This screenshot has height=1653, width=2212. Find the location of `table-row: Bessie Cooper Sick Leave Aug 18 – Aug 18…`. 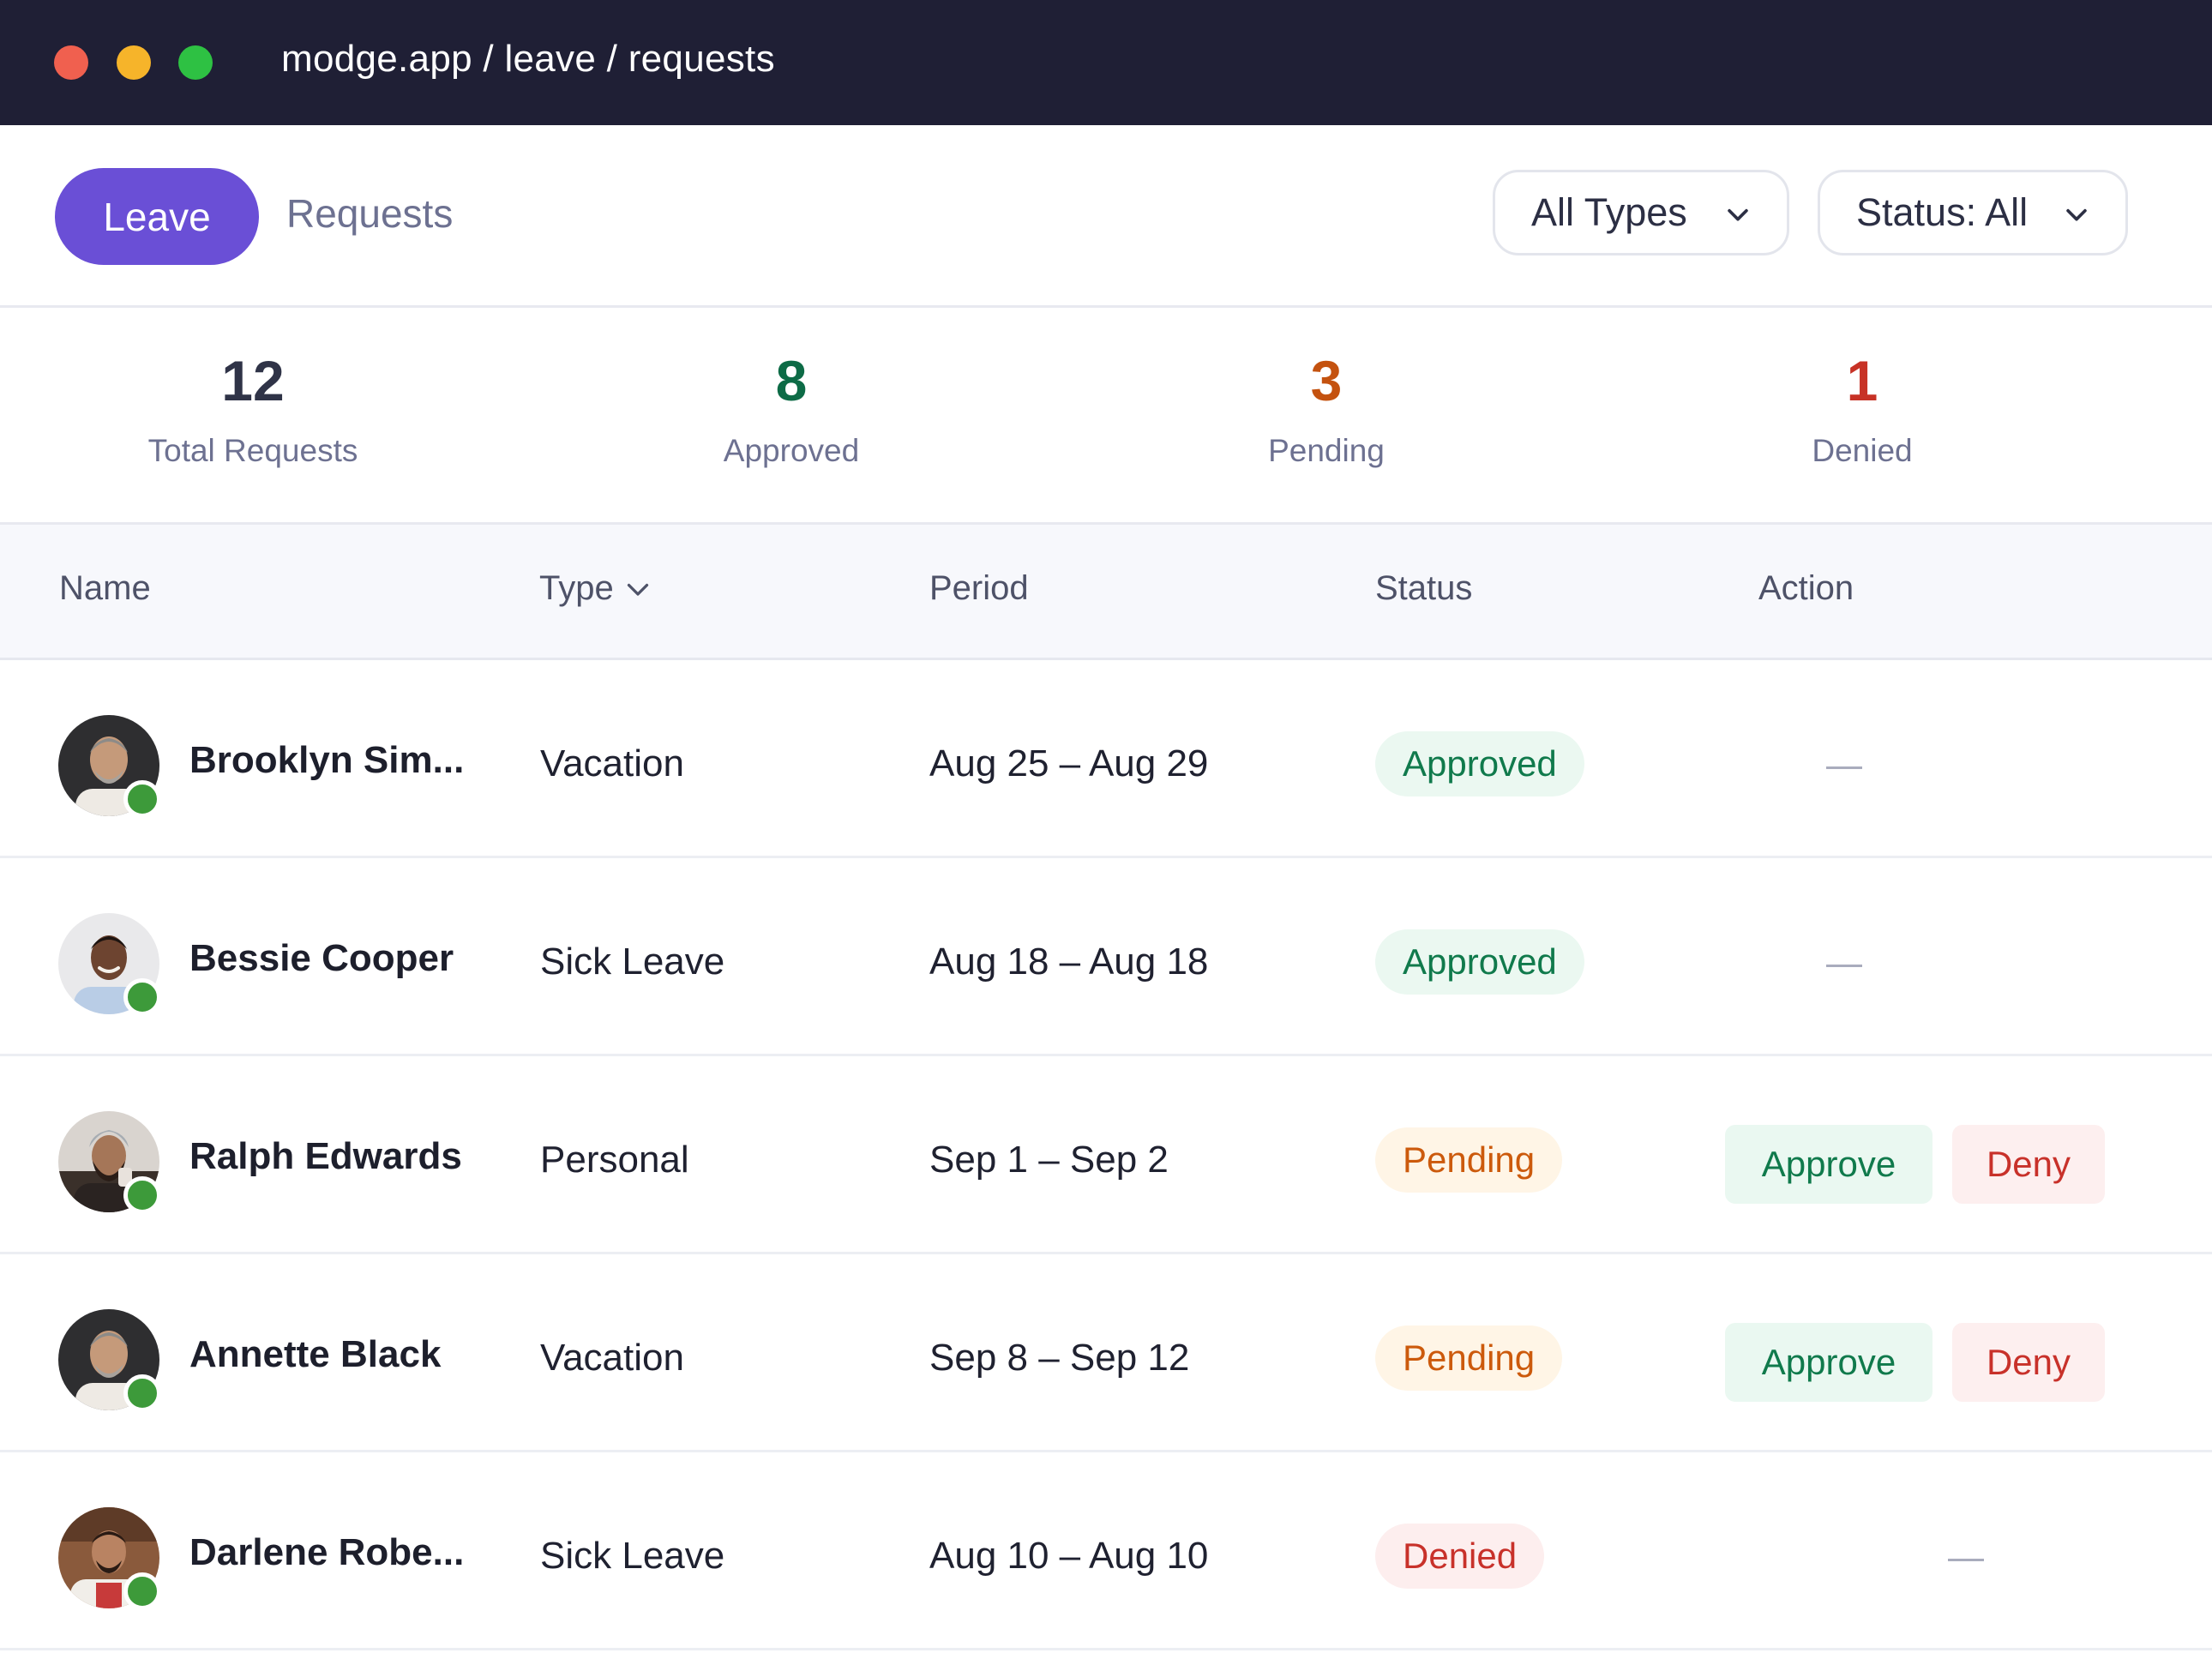

table-row: Bessie Cooper Sick Leave Aug 18 – Aug 18… is located at coordinates (1106, 957).